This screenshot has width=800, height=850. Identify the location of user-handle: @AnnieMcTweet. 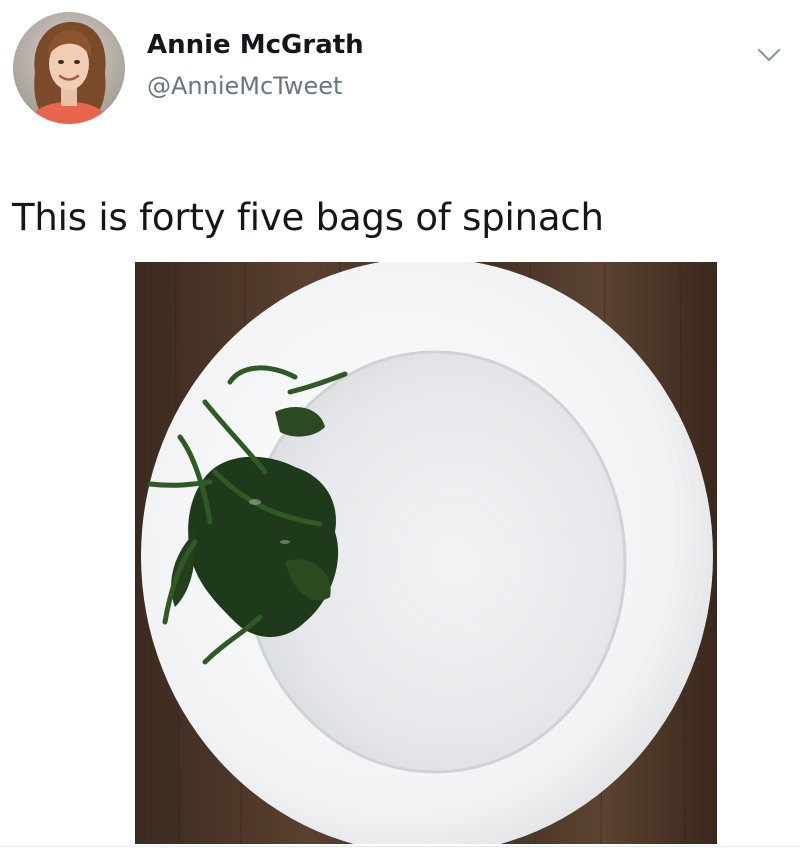
(244, 86).